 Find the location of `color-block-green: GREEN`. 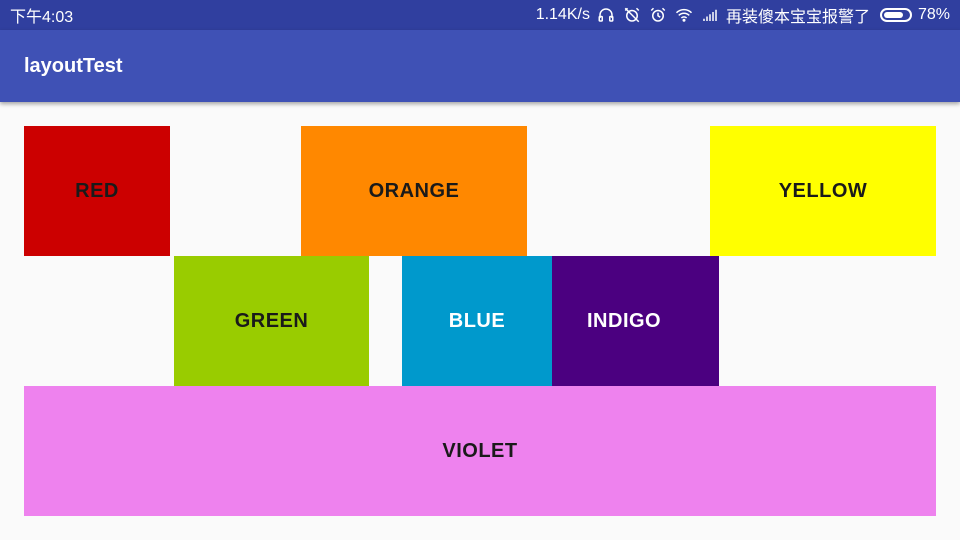

color-block-green: GREEN is located at coordinates (271, 321).